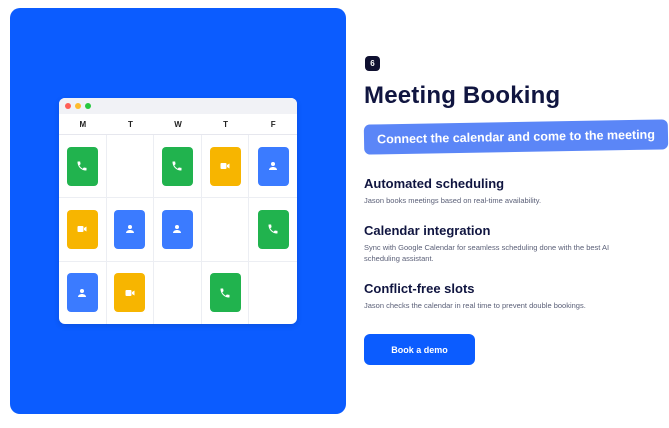 The height and width of the screenshot is (428, 669). I want to click on feature-title-calendar-integration: Calendar integration, so click(427, 230).